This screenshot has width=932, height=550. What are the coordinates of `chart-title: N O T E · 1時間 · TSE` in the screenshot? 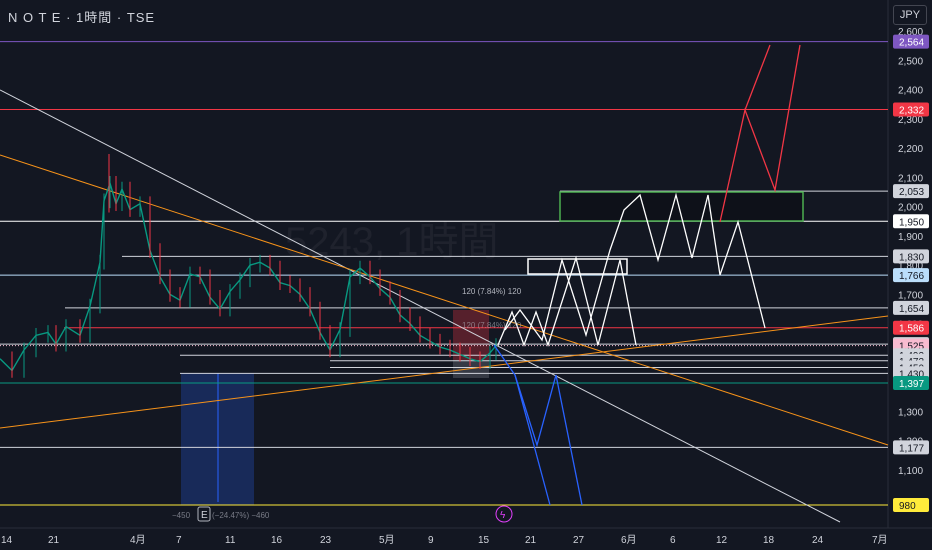 It's located at (82, 17).